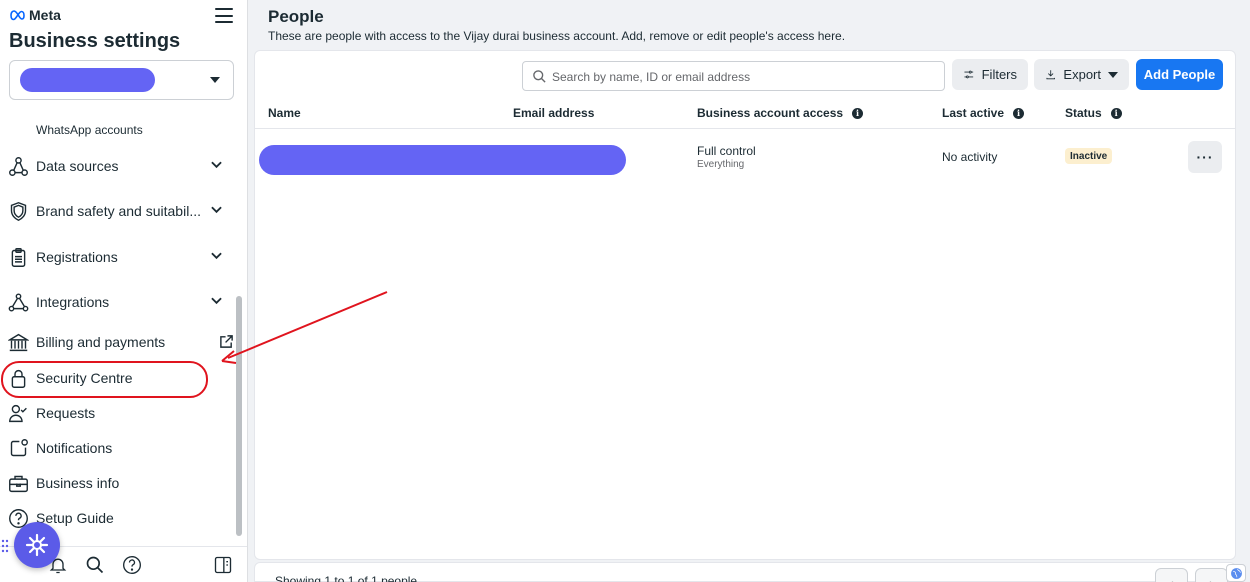  What do you see at coordinates (970, 157) in the screenshot?
I see `last-active-value: No activity` at bounding box center [970, 157].